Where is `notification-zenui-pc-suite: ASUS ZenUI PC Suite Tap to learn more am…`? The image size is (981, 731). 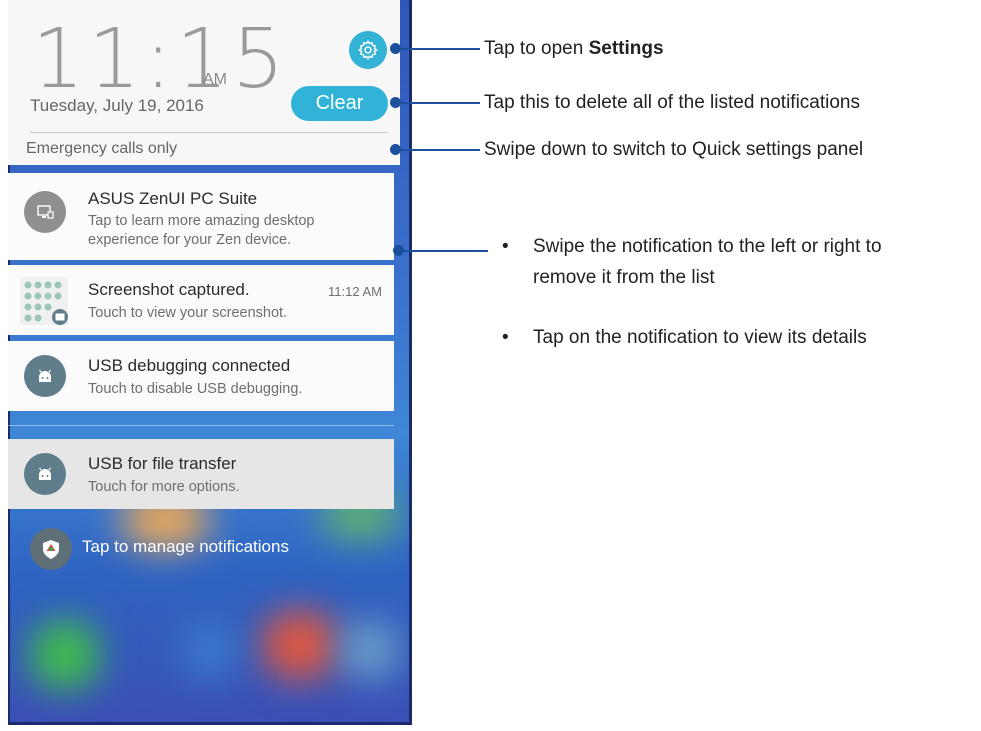
notification-zenui-pc-suite: ASUS ZenUI PC Suite Tap to learn more am… is located at coordinates (201, 216).